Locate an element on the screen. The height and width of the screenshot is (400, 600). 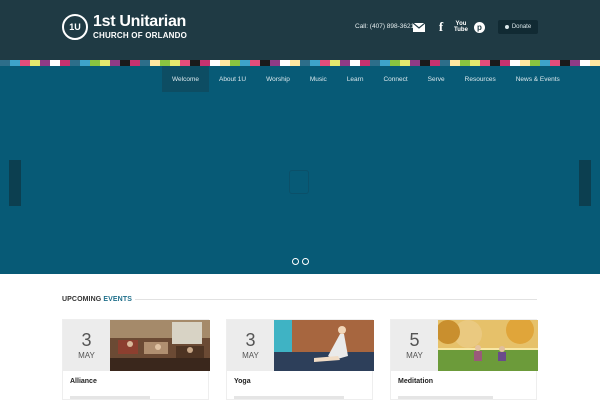
events-heading: UPCOMING EVENTS is located at coordinates (97, 299).